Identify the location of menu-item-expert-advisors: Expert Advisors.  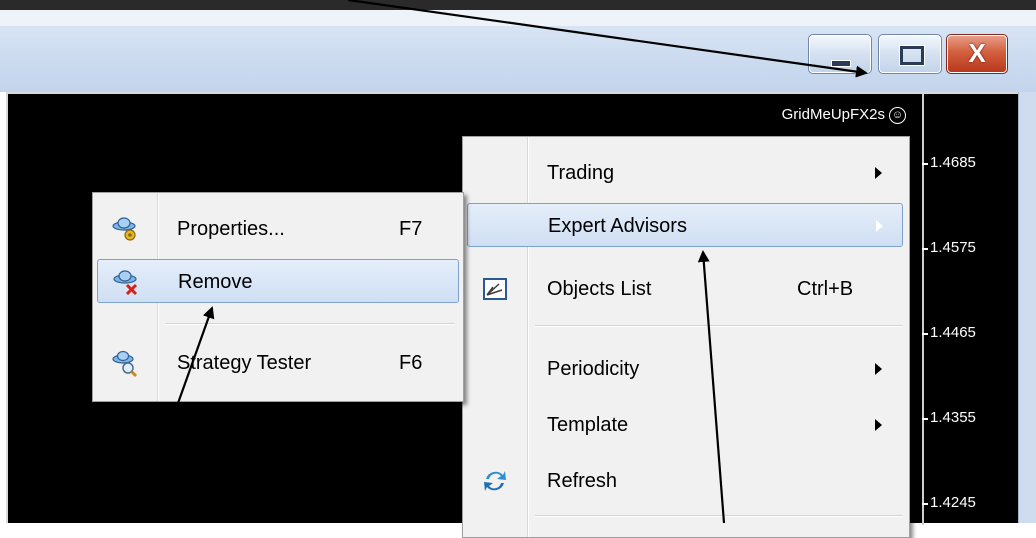
(685, 225).